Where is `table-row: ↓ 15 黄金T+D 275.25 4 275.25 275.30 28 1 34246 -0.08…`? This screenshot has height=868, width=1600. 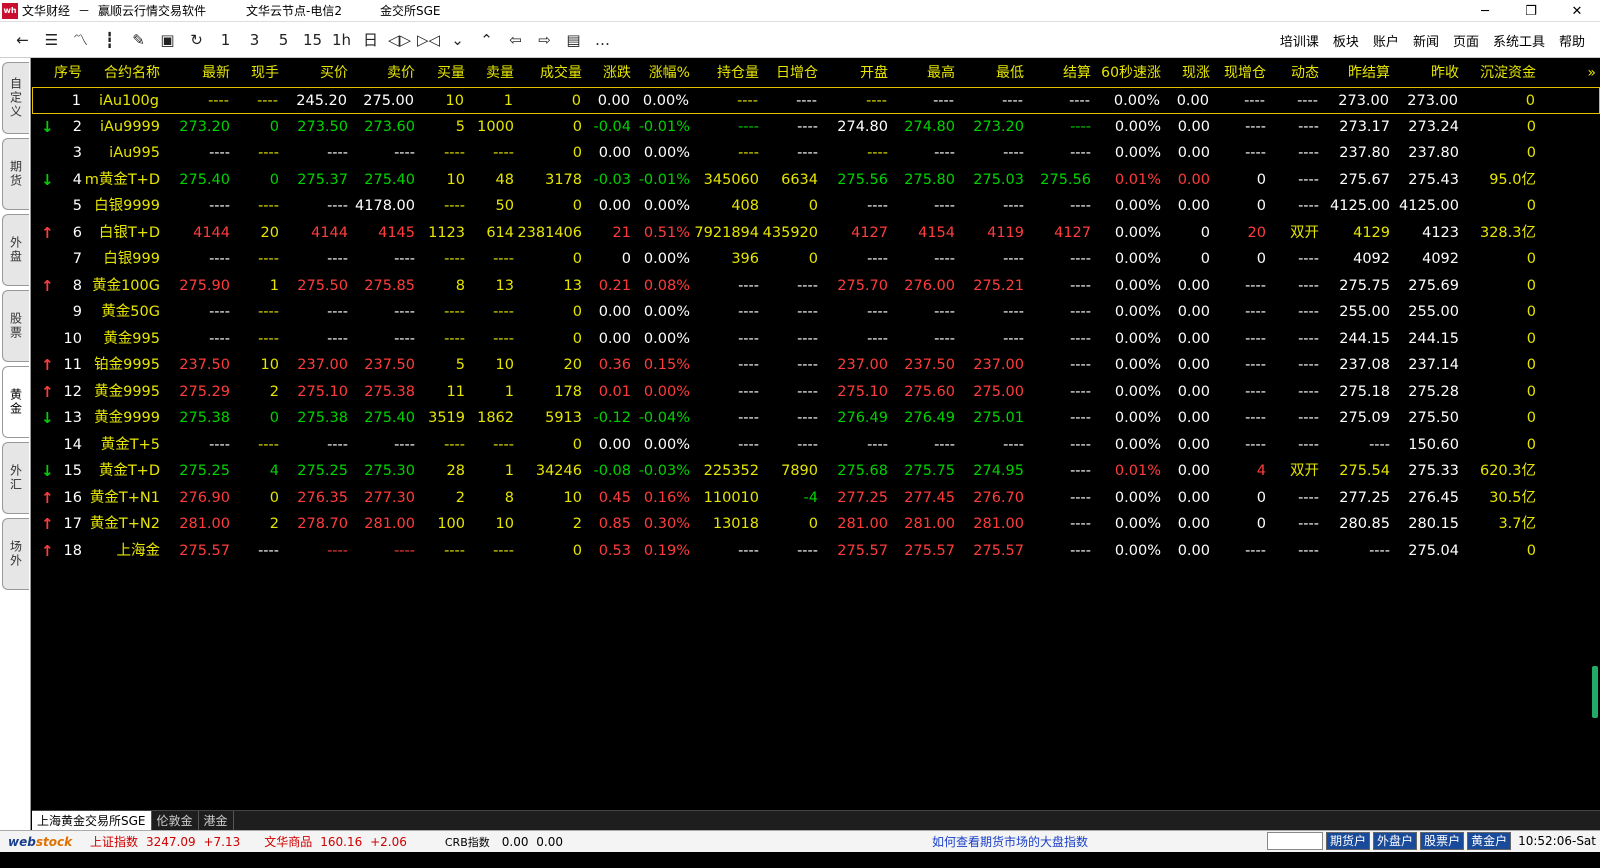
table-row: ↓ 15 黄金T+D 275.25 4 275.25 275.30 28 1 34246 -0.08… is located at coordinates (816, 471).